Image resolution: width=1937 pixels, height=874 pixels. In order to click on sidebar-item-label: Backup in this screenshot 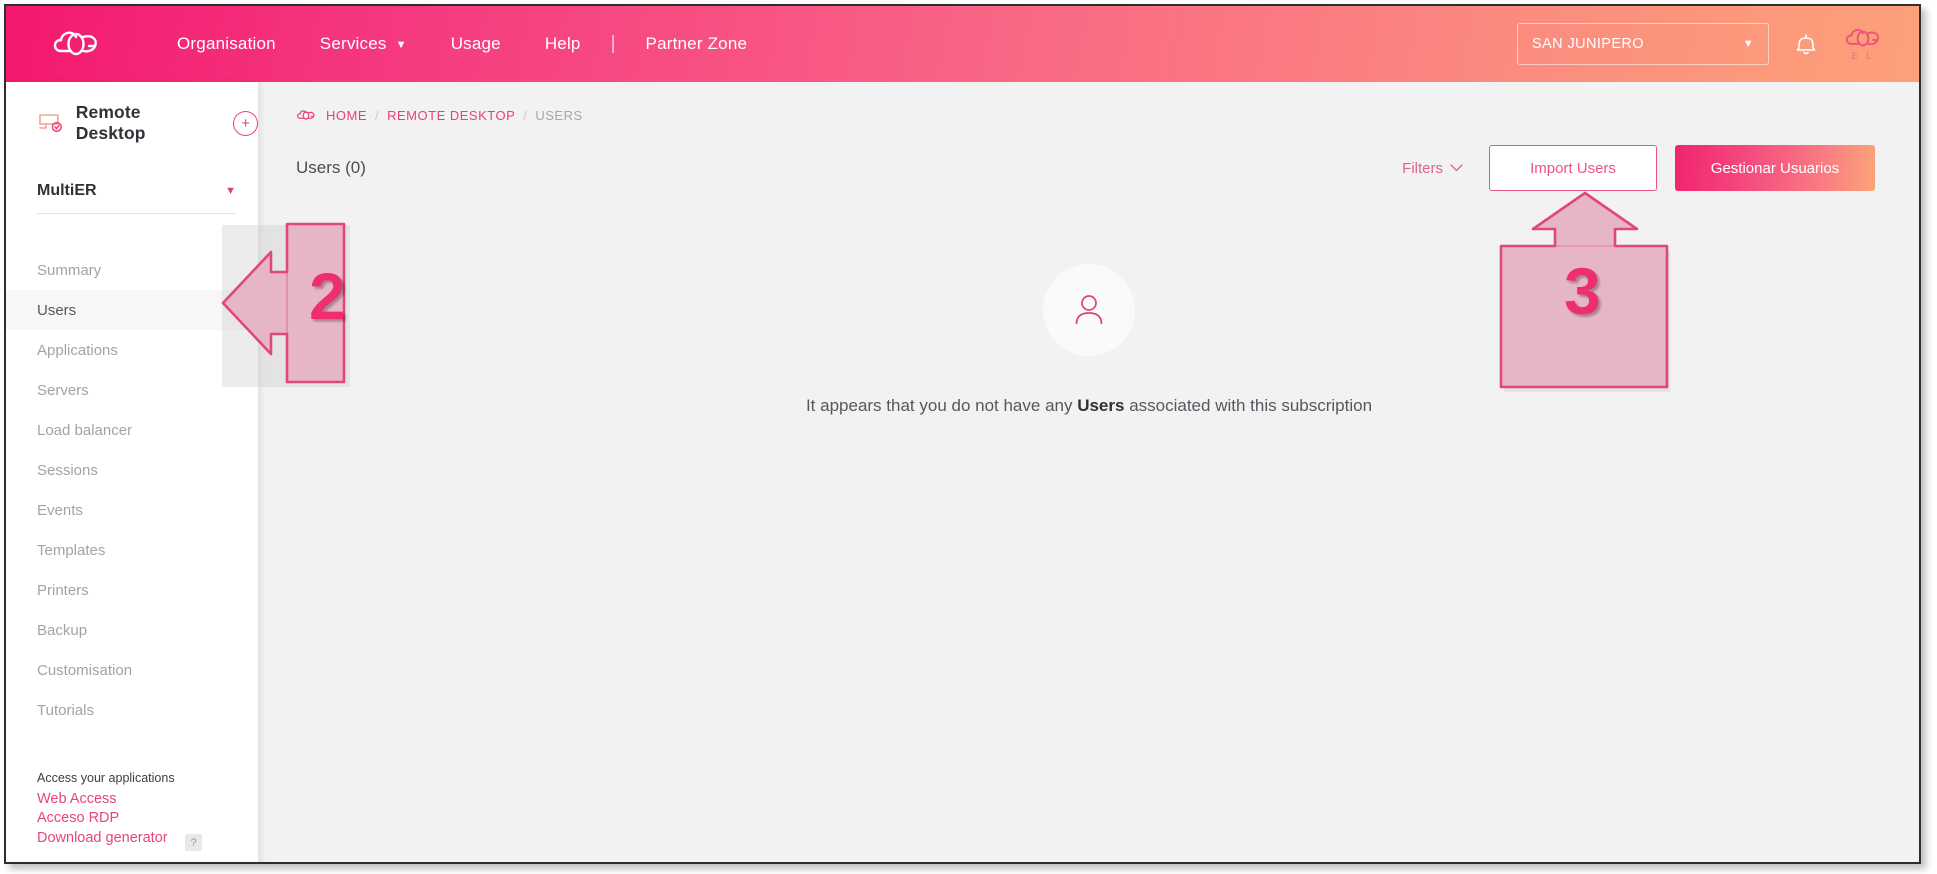, I will do `click(62, 630)`.